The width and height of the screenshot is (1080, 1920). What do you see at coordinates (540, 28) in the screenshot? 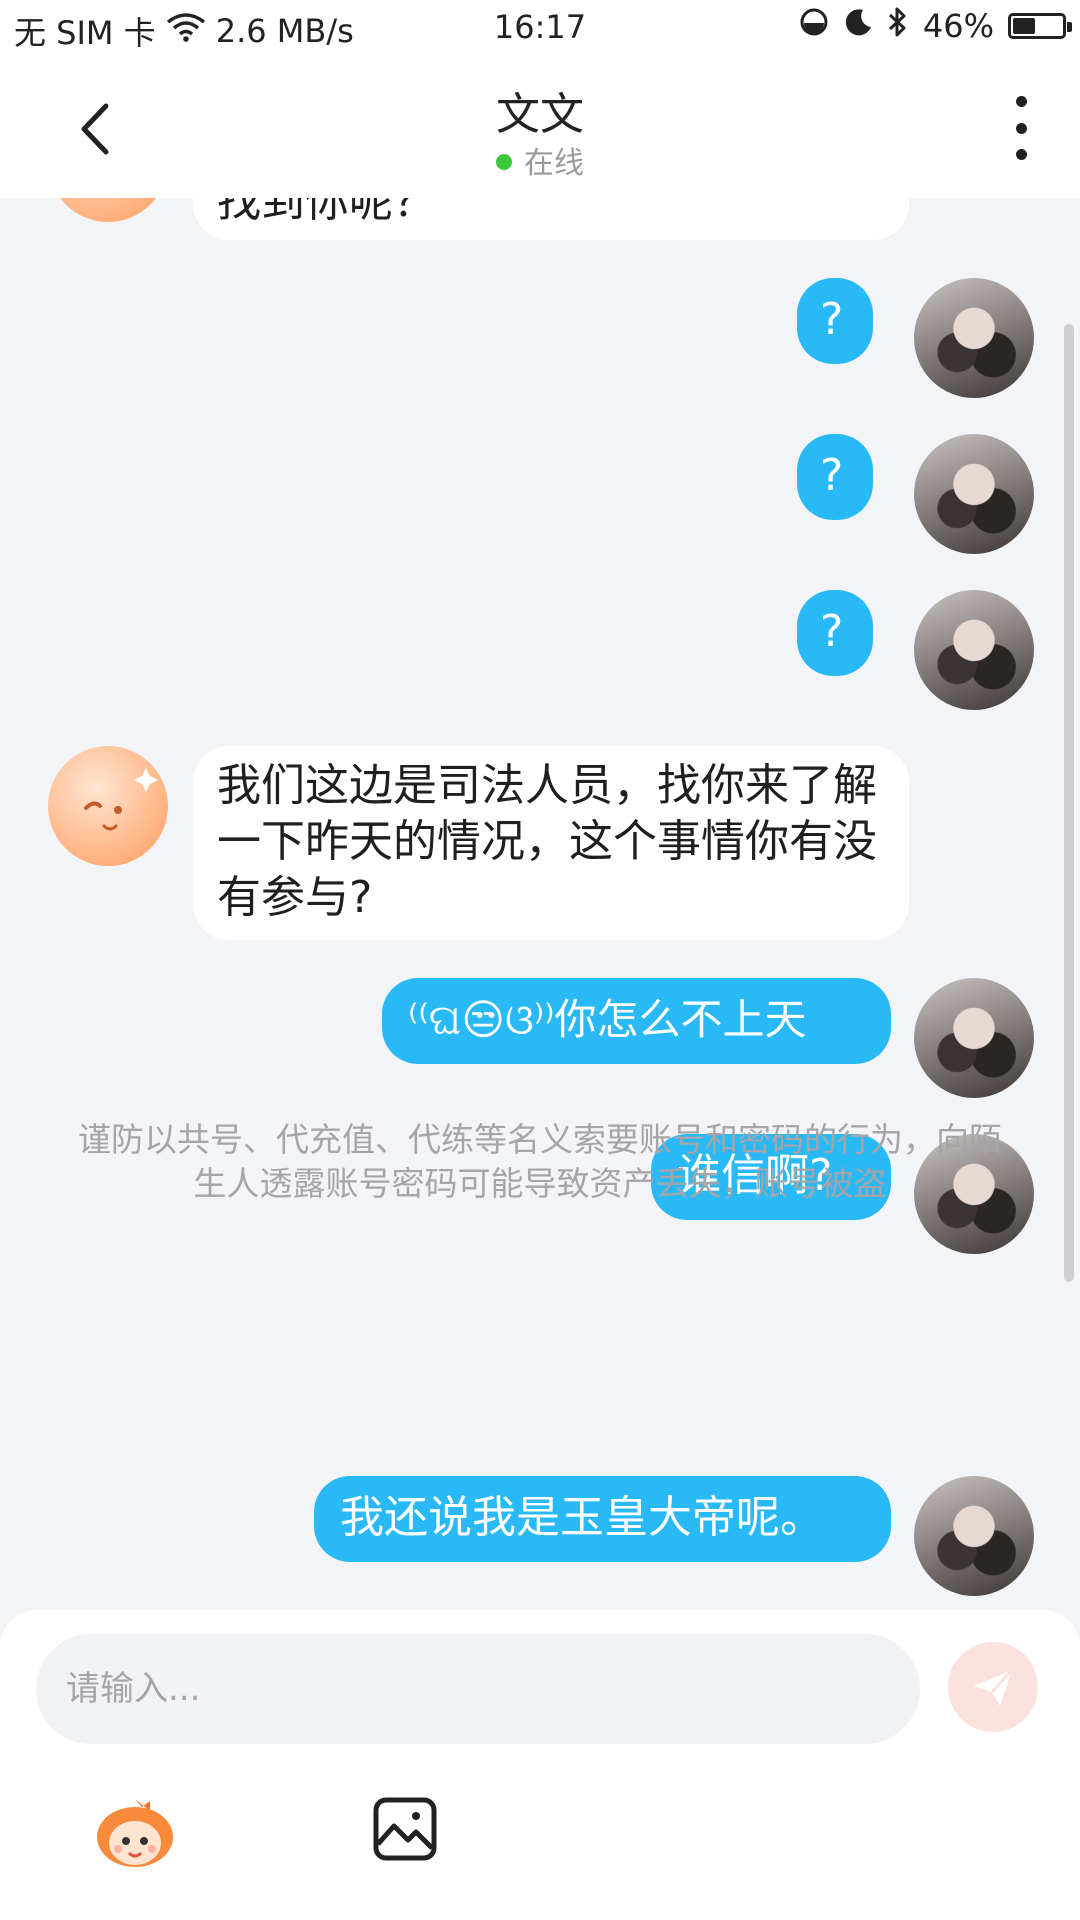
I see `status-bar: 无 SIM 卡 2.6 MB/s 16:17 46%` at bounding box center [540, 28].